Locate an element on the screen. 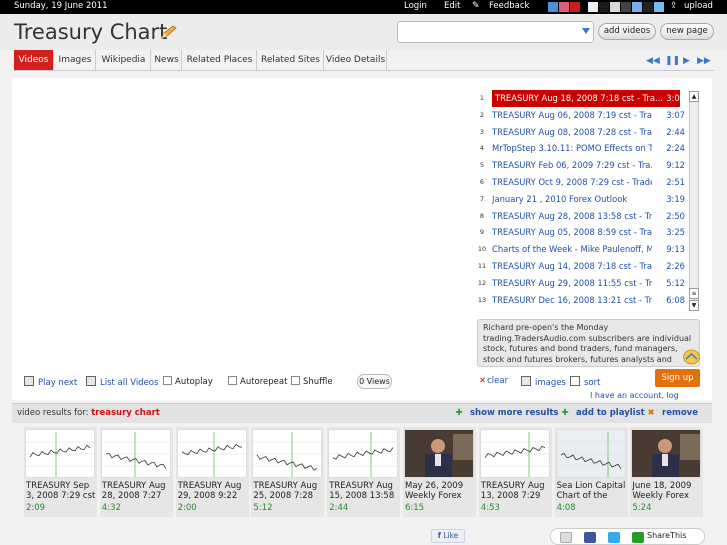 This screenshot has width=727, height=545. twitter-icon is located at coordinates (614, 537).